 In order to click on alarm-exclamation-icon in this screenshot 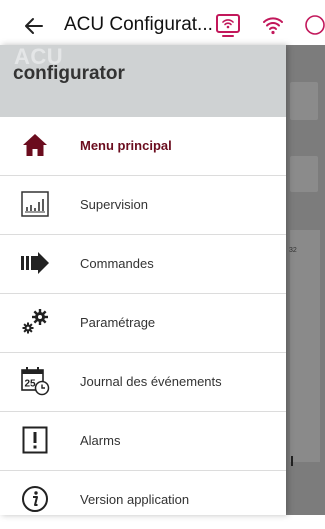, I will do `click(35, 440)`.